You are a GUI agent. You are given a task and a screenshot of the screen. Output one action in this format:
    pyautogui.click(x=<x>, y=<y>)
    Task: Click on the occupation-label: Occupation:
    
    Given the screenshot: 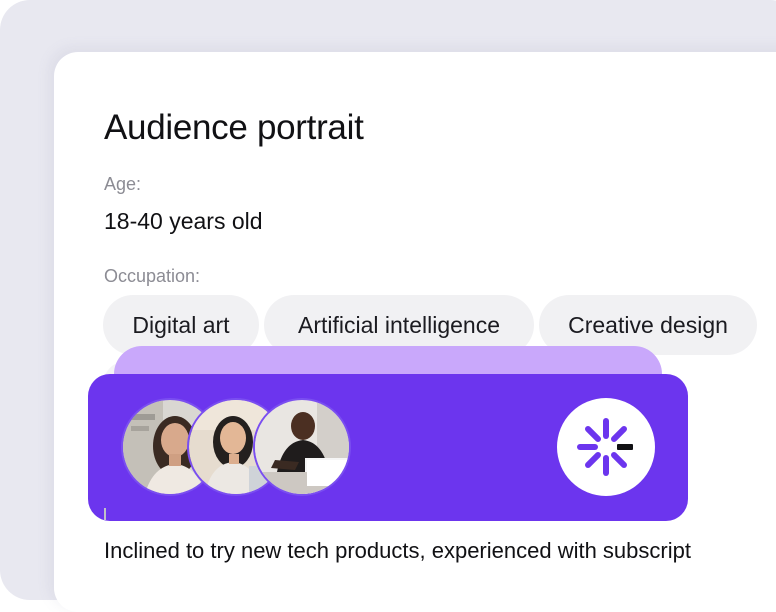 What is the action you would take?
    pyautogui.click(x=152, y=276)
    